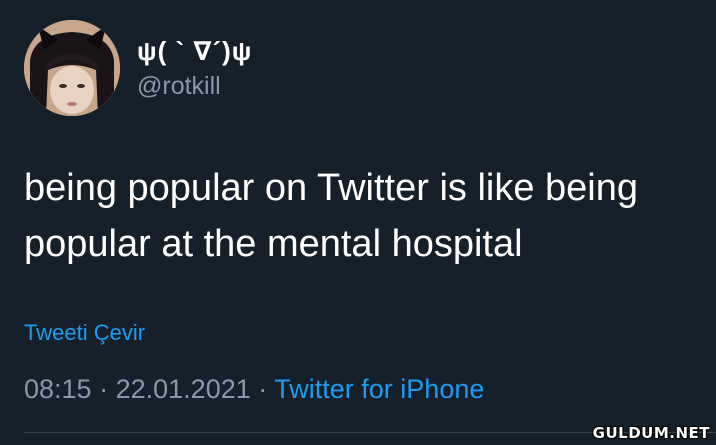 Image resolution: width=716 pixels, height=445 pixels. Describe the element at coordinates (84, 333) in the screenshot. I see `translate-tweet-link: Tweeti Çevir` at that location.